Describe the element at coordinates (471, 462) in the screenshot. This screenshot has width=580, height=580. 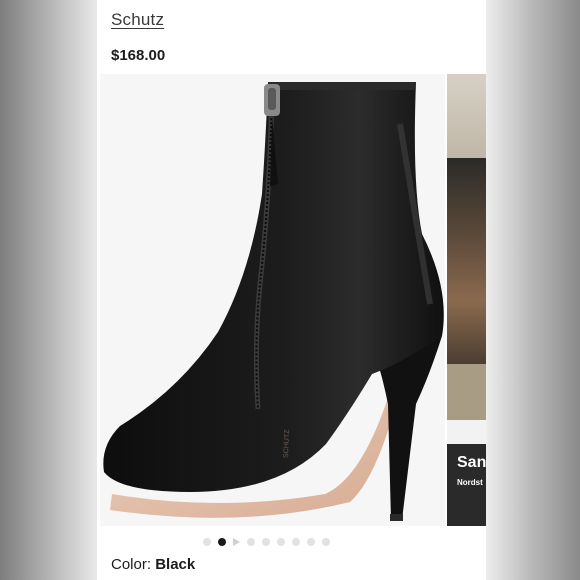
I see `next-card-title: San` at that location.